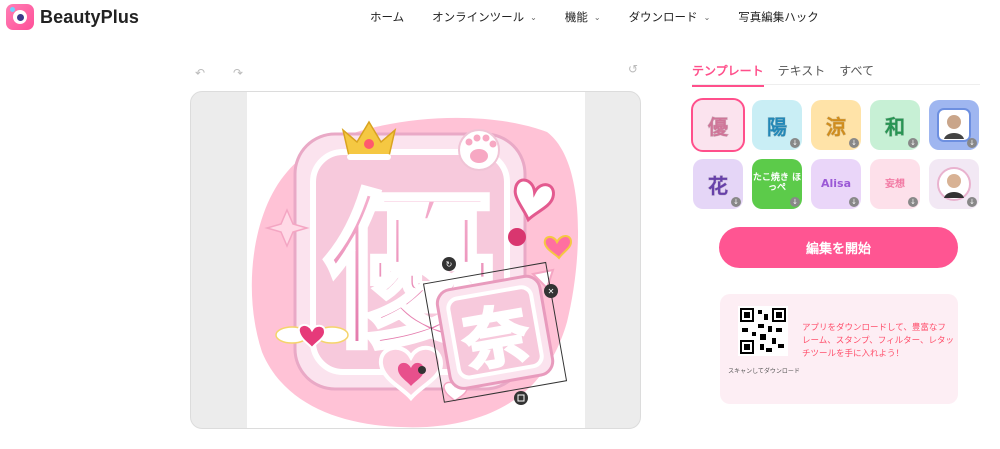  I want to click on qr-code-icon, so click(763, 331).